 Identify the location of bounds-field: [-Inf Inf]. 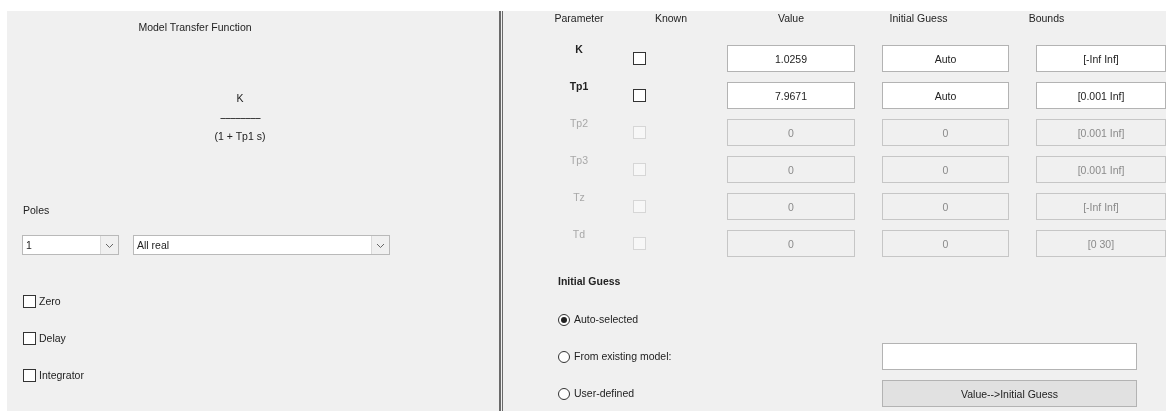
(1101, 58).